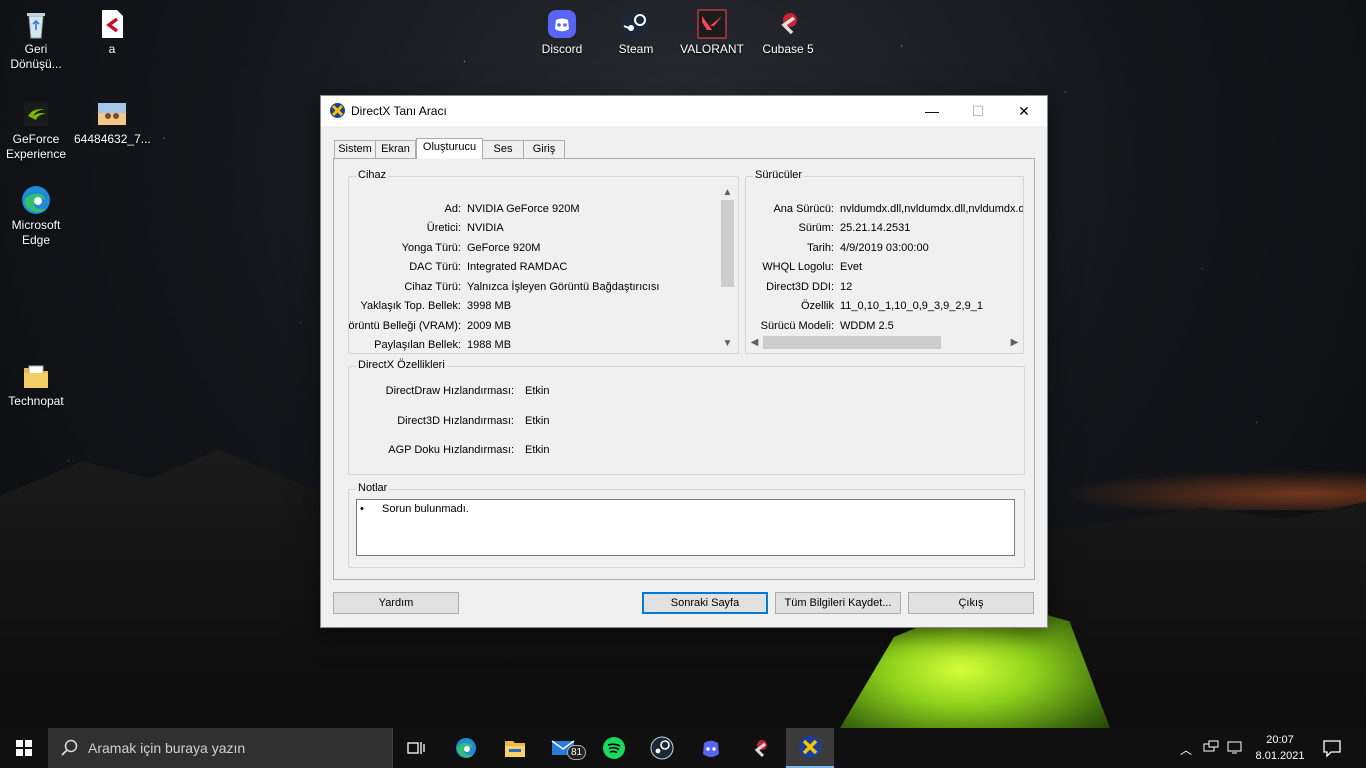 Image resolution: width=1366 pixels, height=768 pixels. I want to click on windows-logo-icon, so click(24, 748).